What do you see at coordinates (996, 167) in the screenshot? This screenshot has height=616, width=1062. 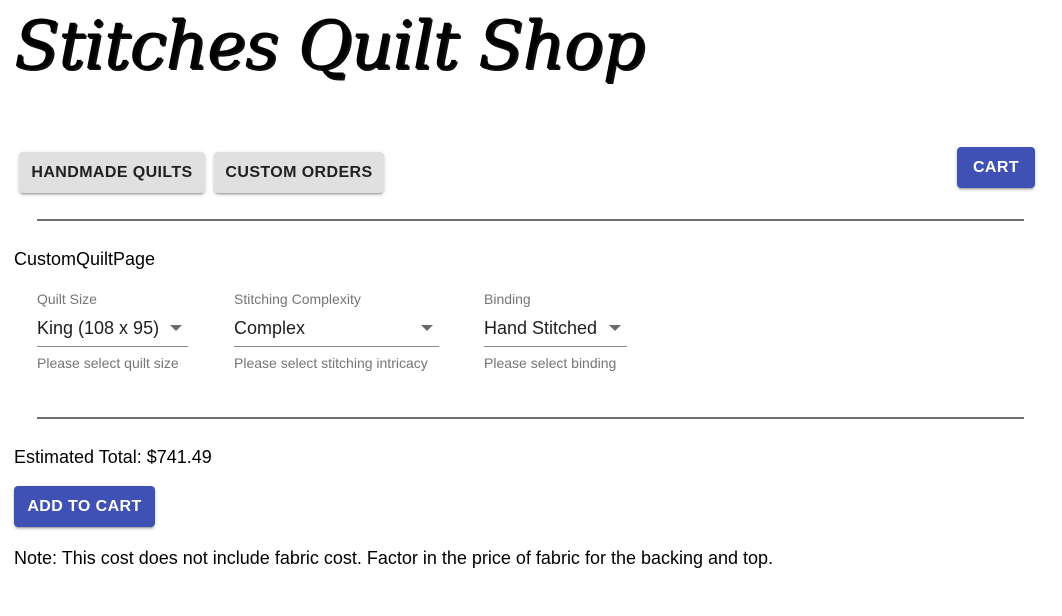 I see `cart-button: CART` at bounding box center [996, 167].